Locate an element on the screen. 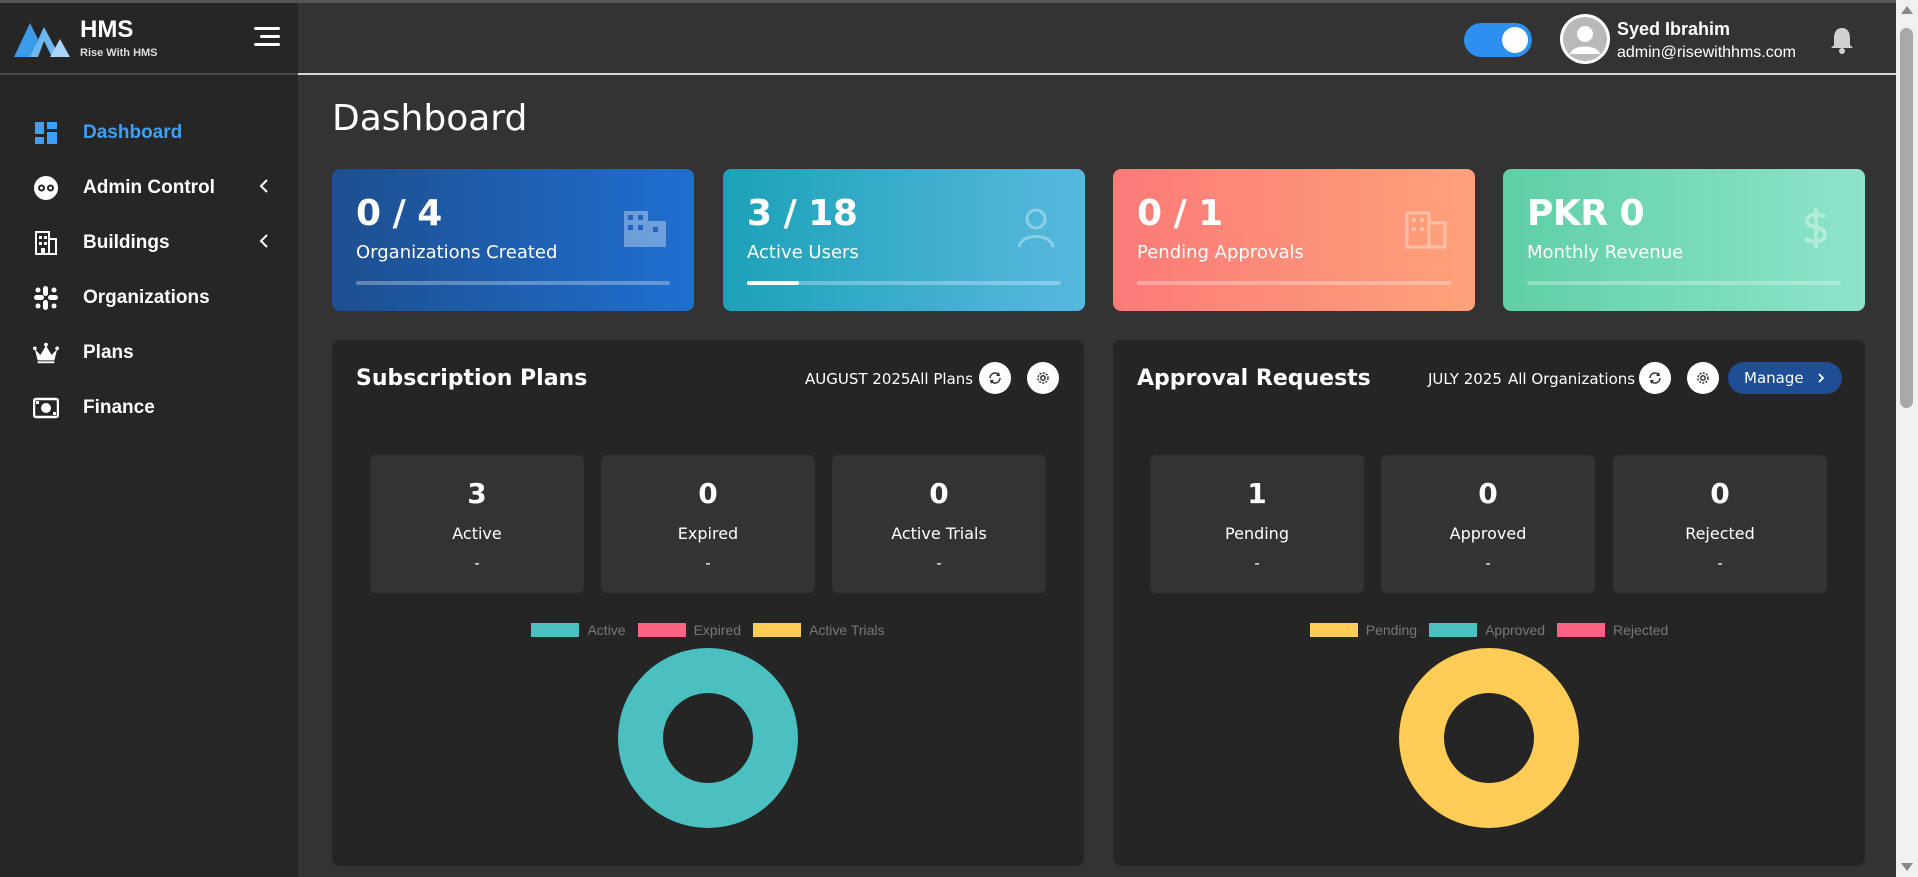 Image resolution: width=1918 pixels, height=877 pixels. menu-toggle-icon is located at coordinates (267, 38).